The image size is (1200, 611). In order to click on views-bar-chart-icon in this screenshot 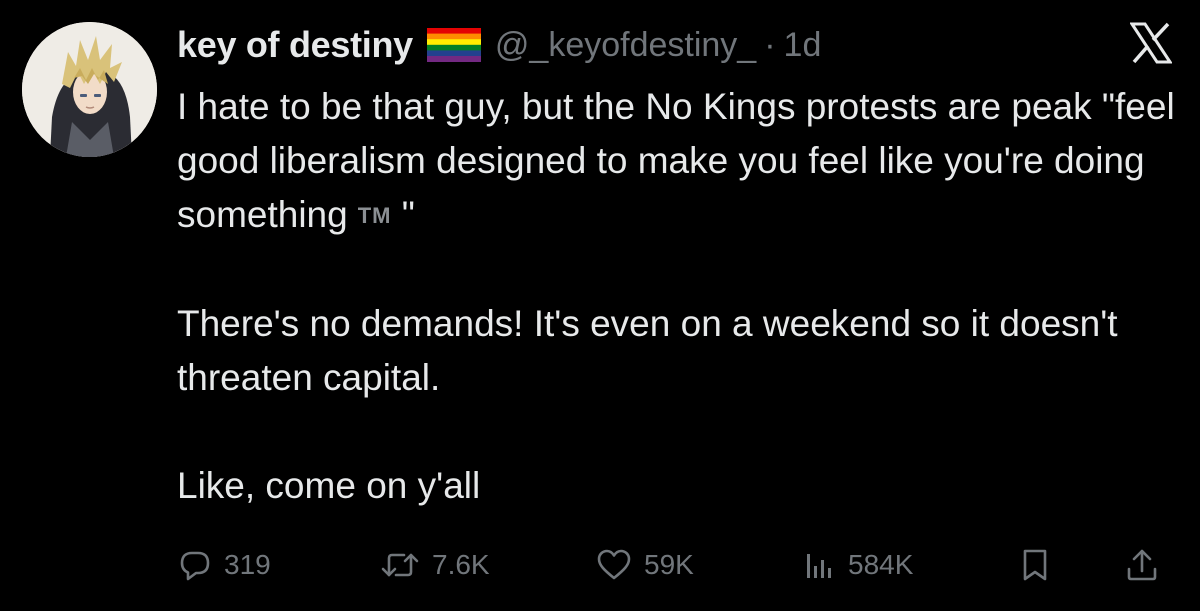, I will do `click(819, 566)`.